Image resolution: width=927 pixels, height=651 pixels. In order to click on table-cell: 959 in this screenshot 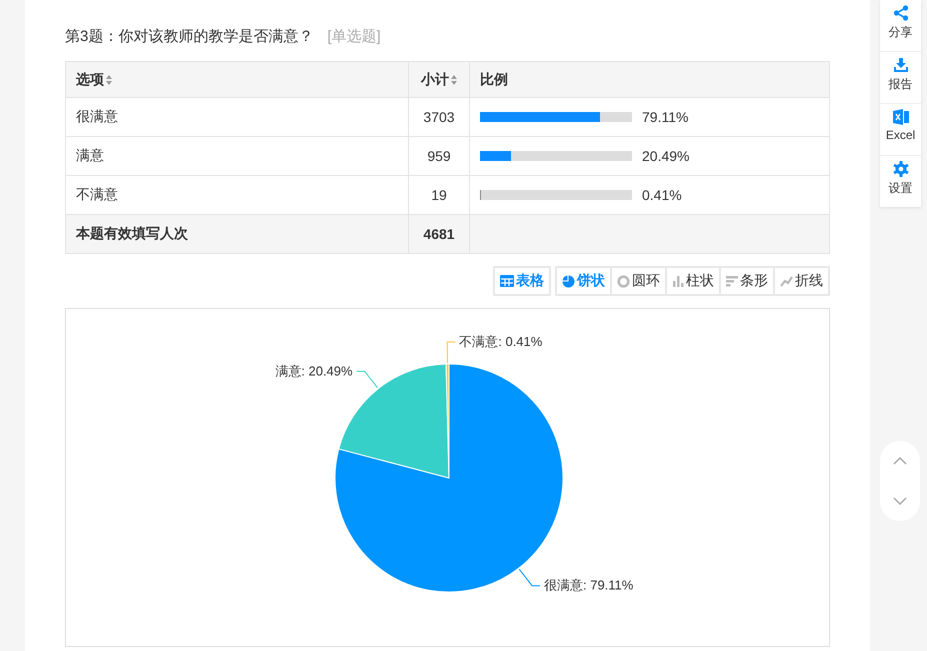, I will do `click(439, 156)`.